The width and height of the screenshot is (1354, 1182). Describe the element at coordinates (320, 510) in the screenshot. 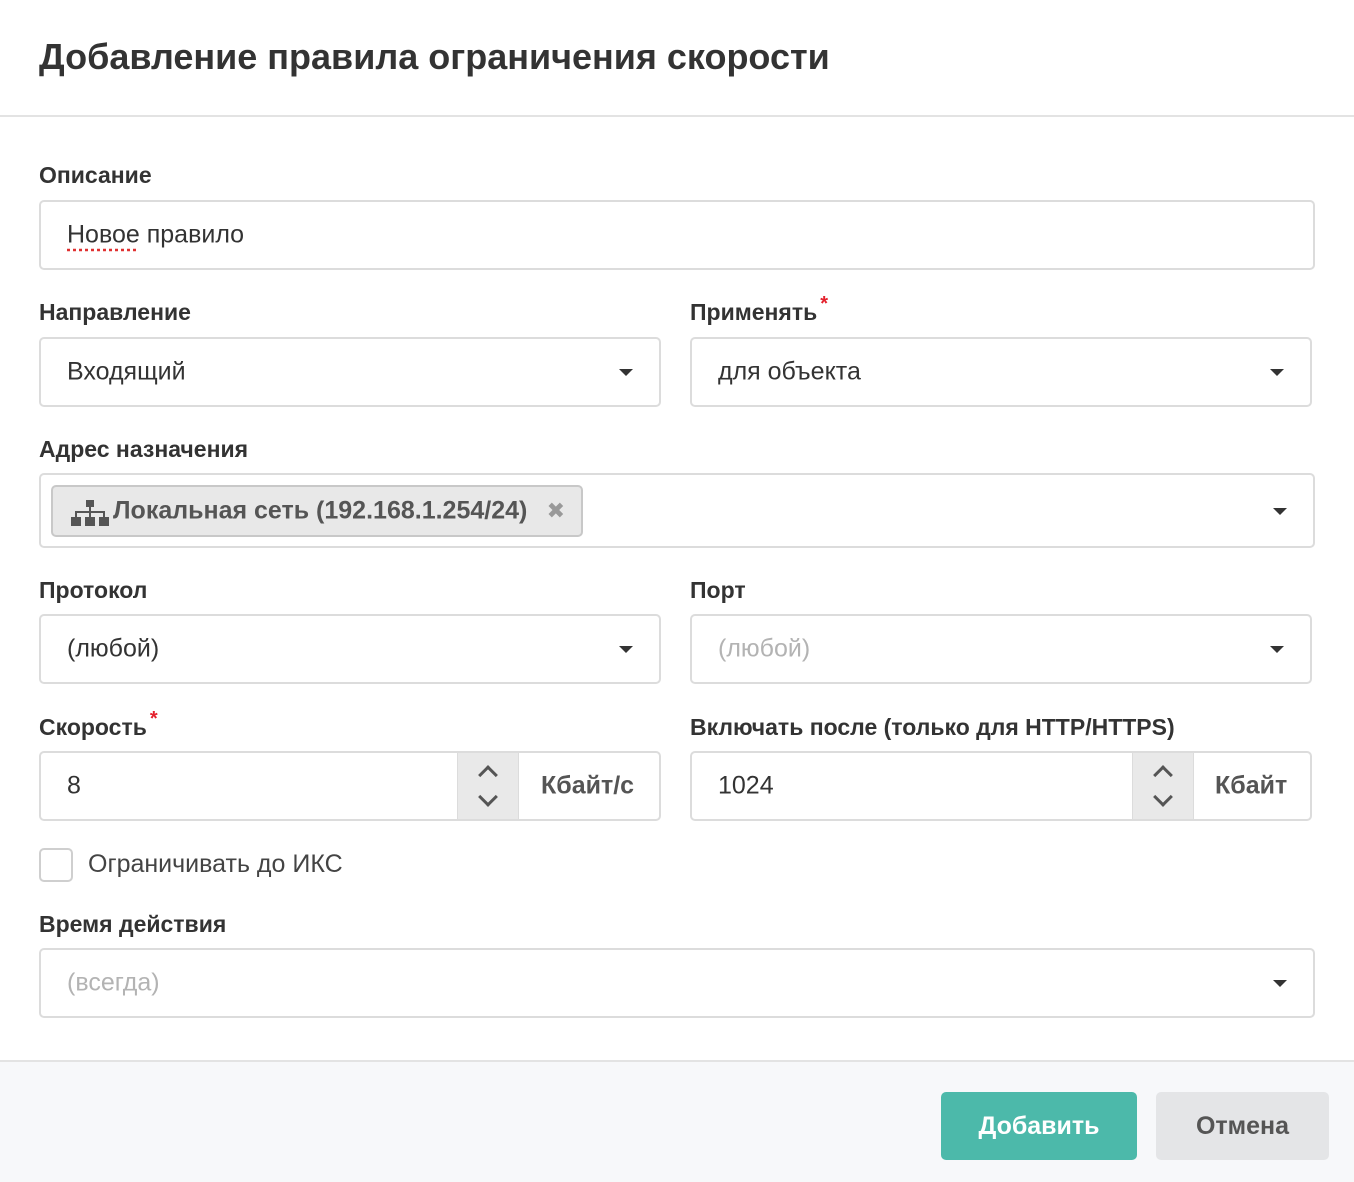

I see `destination-tag-label: Локальная сеть (192.168.1.254/24)` at that location.